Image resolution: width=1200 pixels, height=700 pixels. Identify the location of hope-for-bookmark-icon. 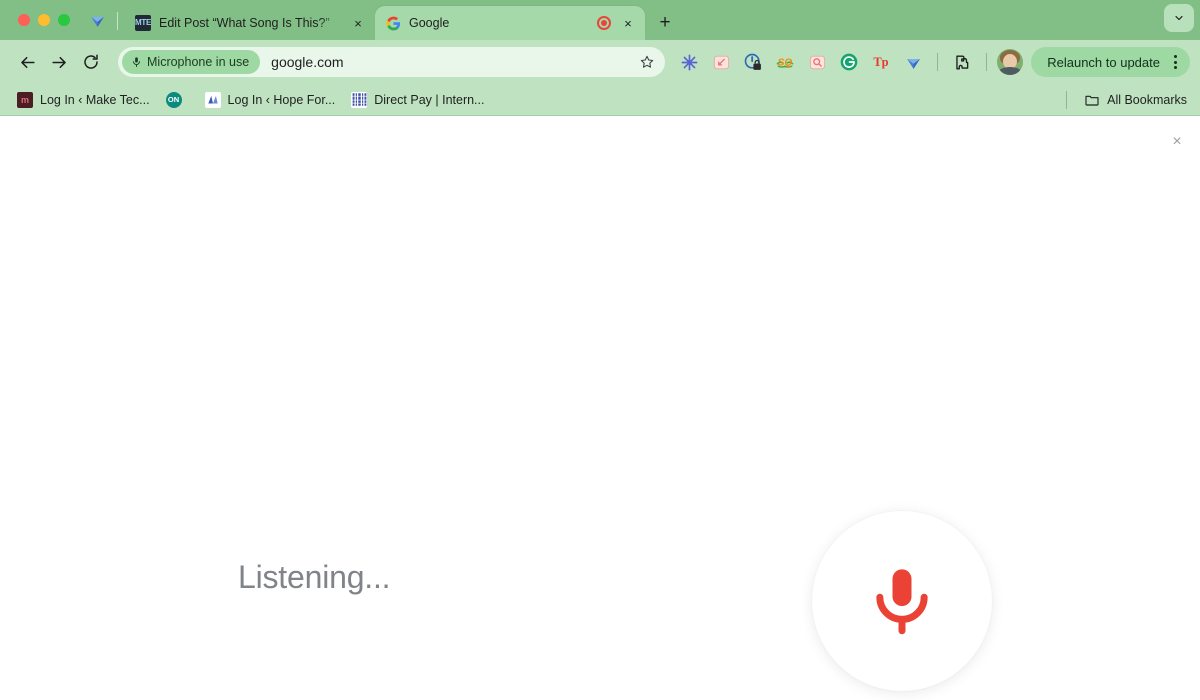
(212, 99).